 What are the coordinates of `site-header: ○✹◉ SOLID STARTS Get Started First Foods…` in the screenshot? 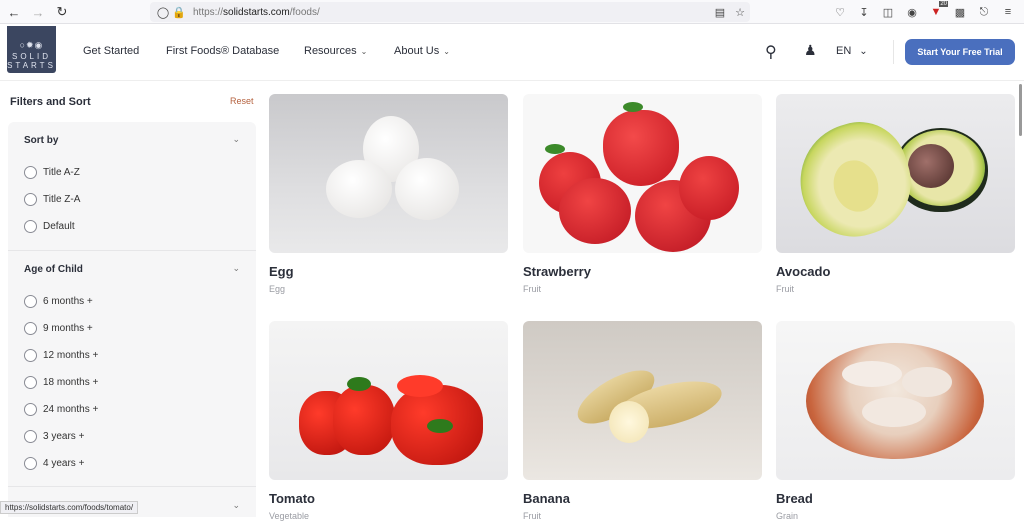 It's located at (512, 53).